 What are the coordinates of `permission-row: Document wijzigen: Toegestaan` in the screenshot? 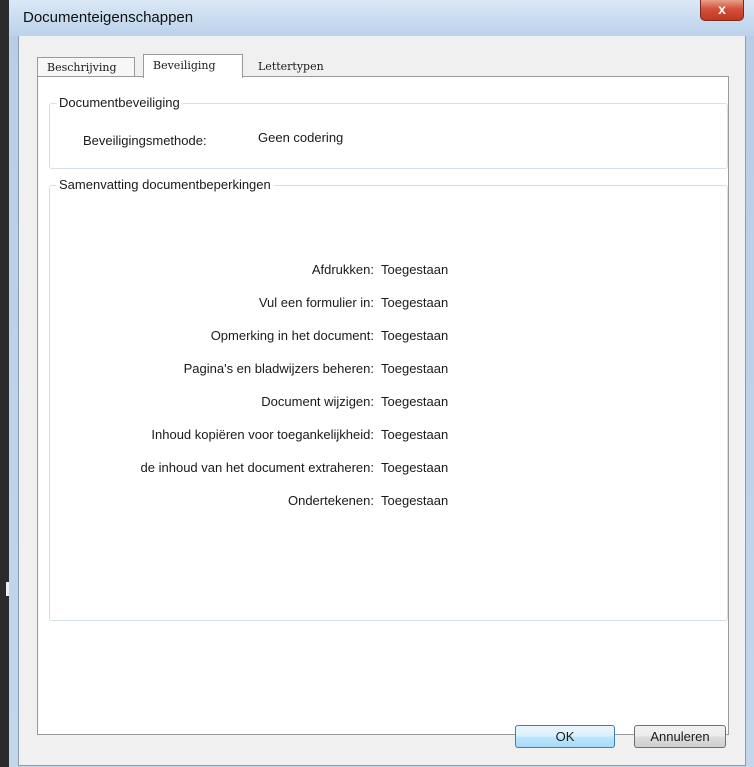 It's located at (260, 404).